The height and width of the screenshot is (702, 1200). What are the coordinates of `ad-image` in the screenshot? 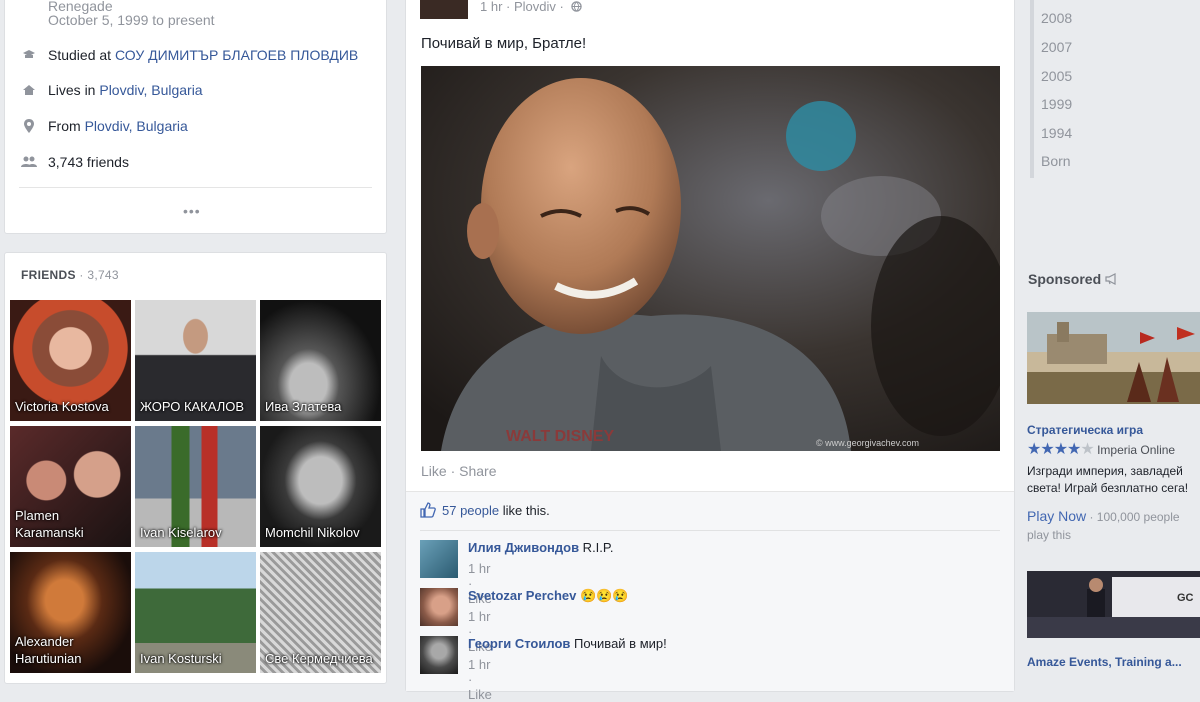 It's located at (1113, 358).